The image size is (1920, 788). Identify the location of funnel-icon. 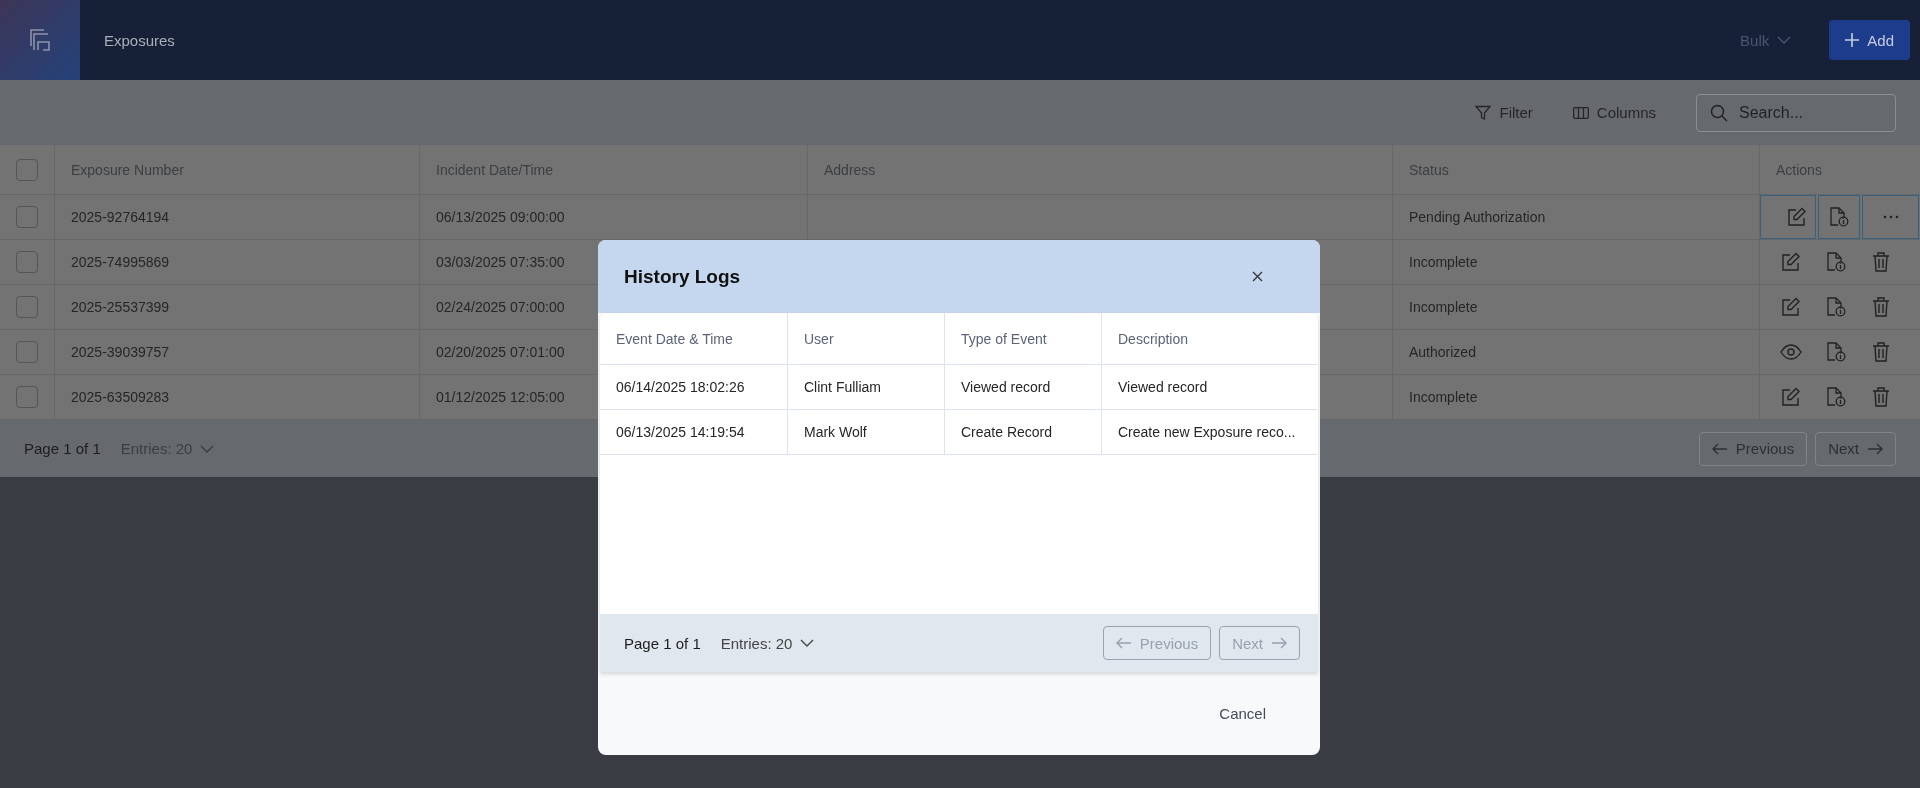
(1483, 112).